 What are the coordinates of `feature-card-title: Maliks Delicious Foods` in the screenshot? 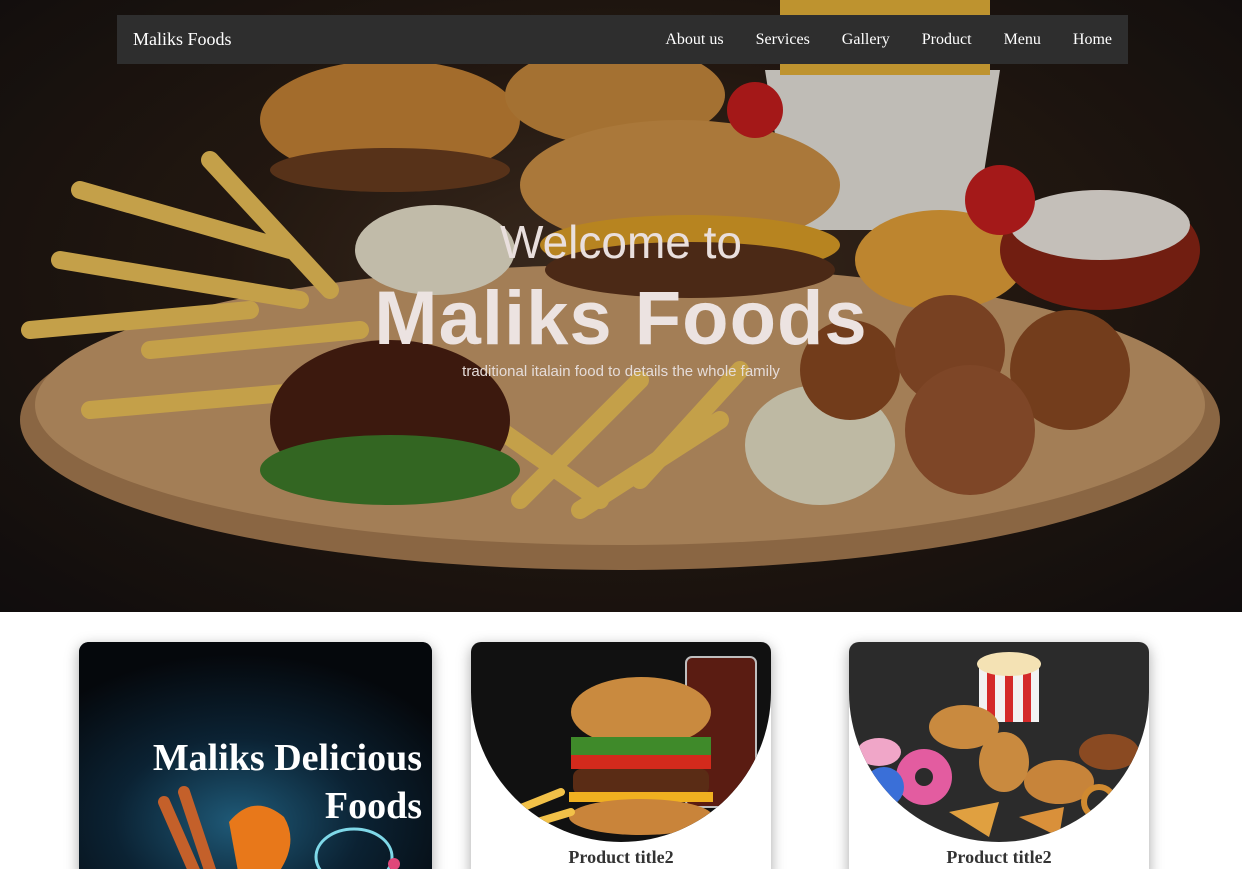 It's located at (287, 782).